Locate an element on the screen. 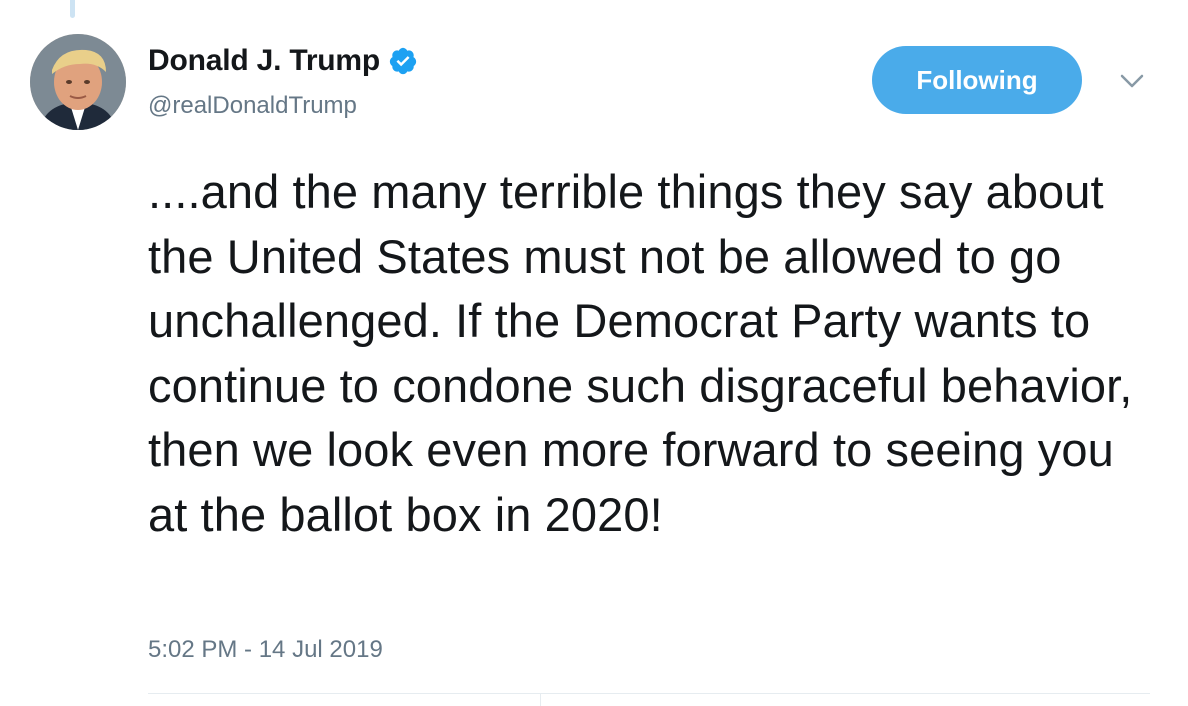 Image resolution: width=1188 pixels, height=706 pixels. following-button: Following is located at coordinates (977, 80).